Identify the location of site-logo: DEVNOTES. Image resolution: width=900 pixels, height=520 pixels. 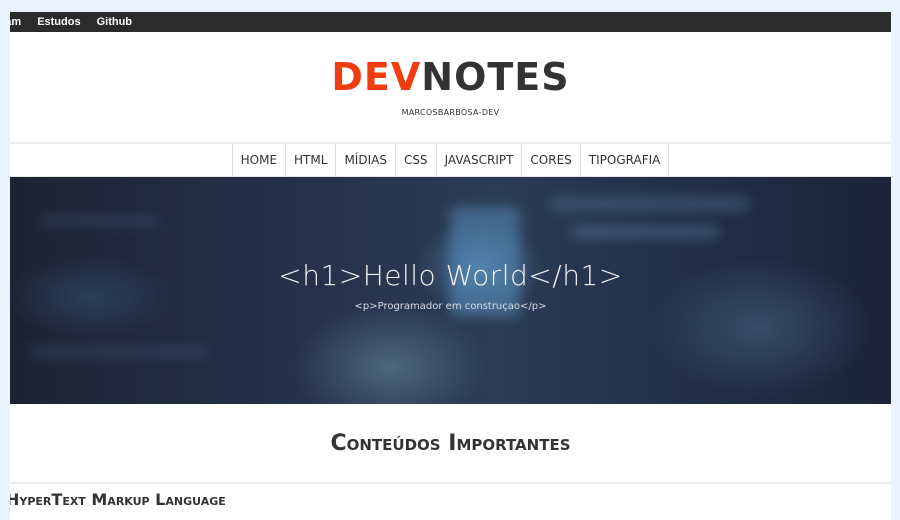
(450, 77).